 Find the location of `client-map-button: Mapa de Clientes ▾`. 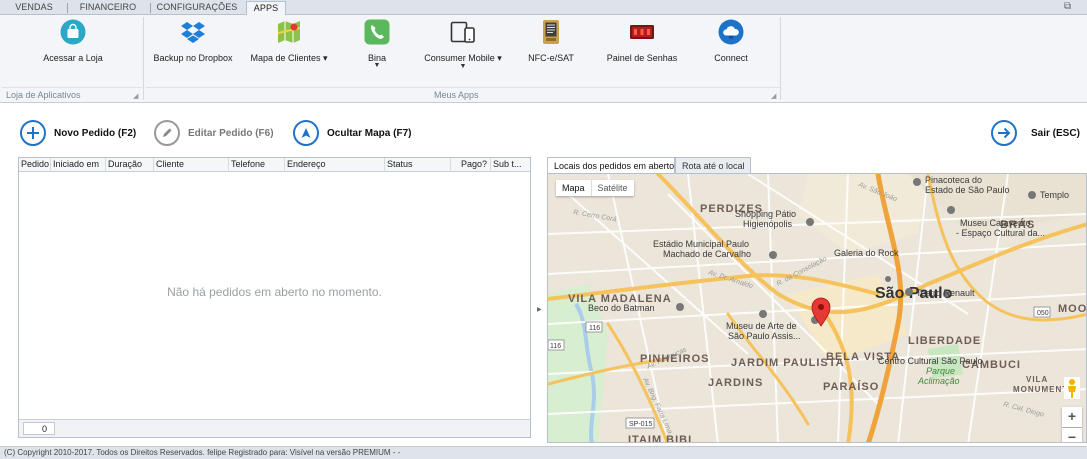

client-map-button: Mapa de Clientes ▾ is located at coordinates (289, 52).